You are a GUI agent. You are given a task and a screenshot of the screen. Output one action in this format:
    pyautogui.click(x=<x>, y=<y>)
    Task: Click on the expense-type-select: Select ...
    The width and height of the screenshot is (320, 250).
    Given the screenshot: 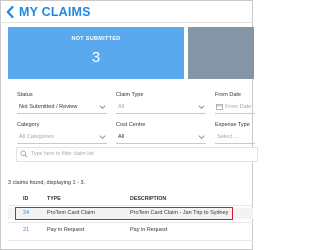 What is the action you would take?
    pyautogui.click(x=235, y=137)
    